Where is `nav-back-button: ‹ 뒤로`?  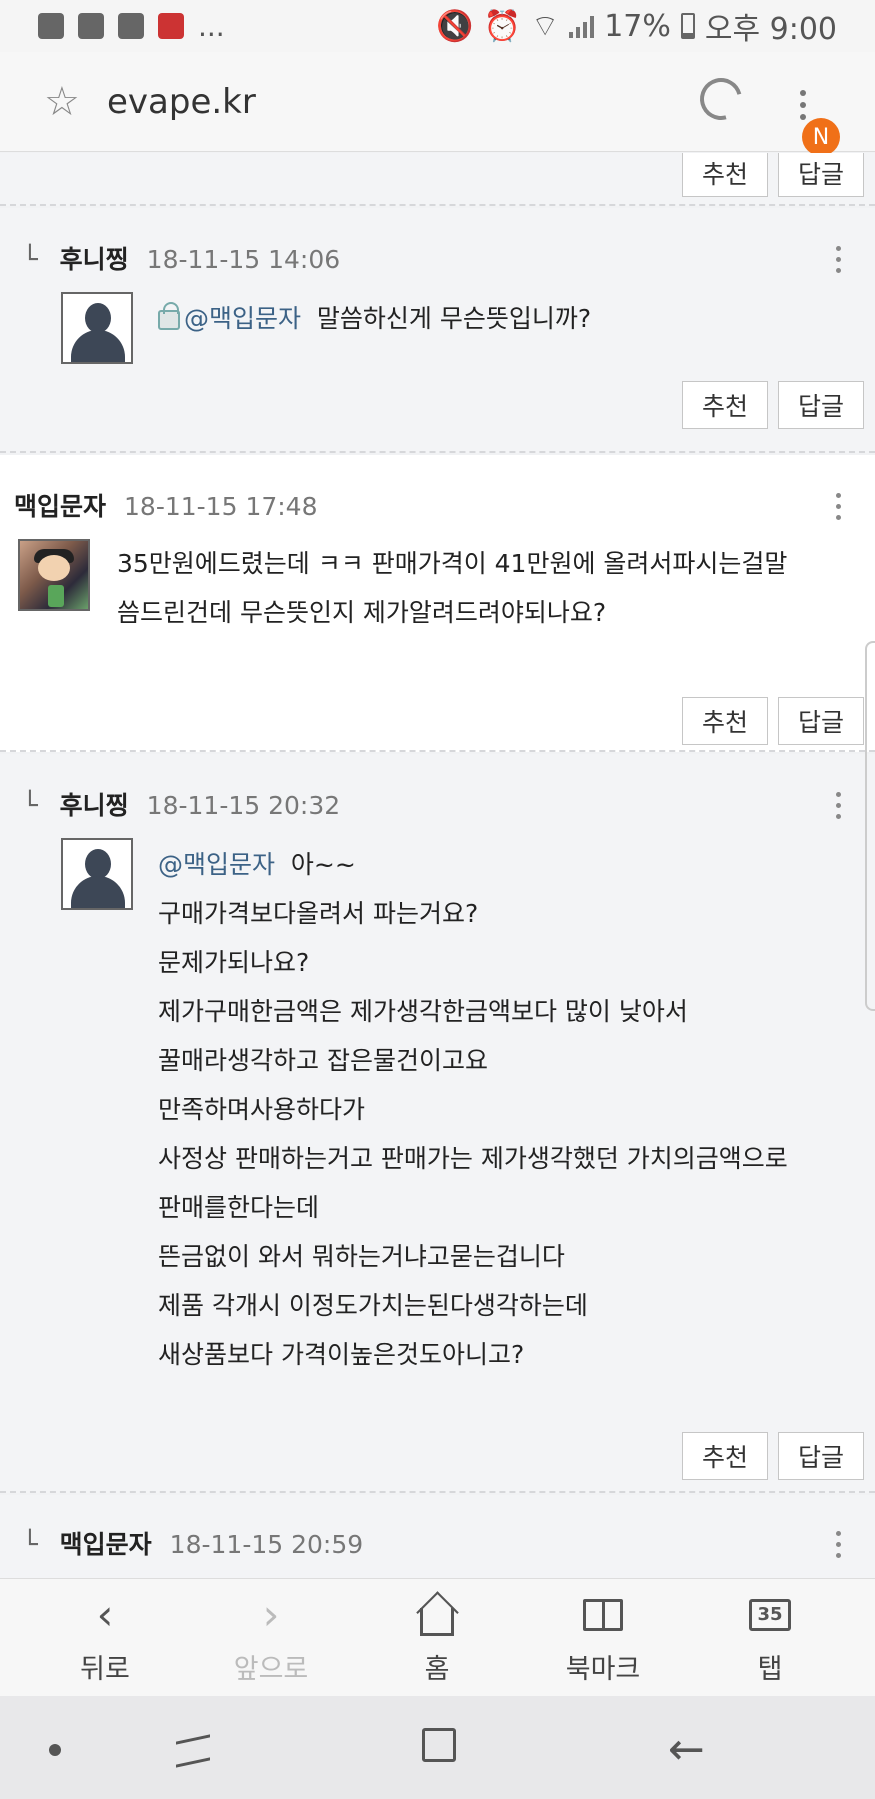 nav-back-button: ‹ 뒤로 is located at coordinates (105, 1637).